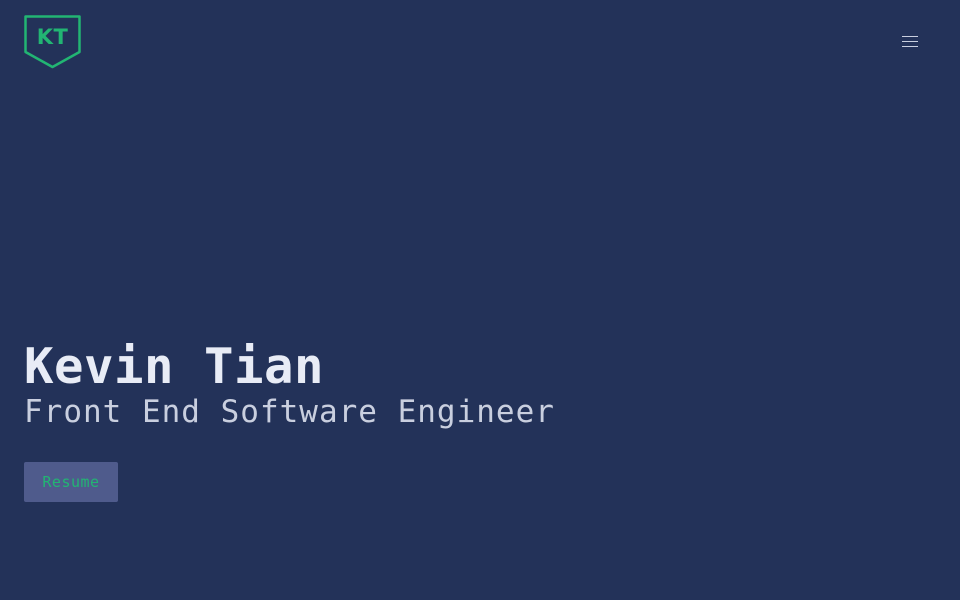  I want to click on menu-button, so click(910, 41).